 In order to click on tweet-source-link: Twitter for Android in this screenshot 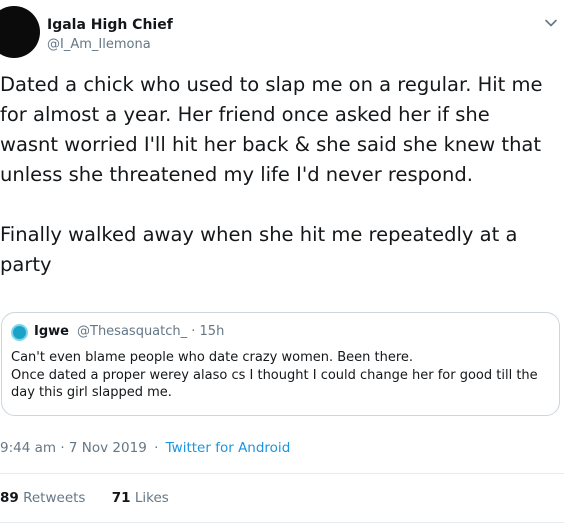, I will do `click(228, 448)`.